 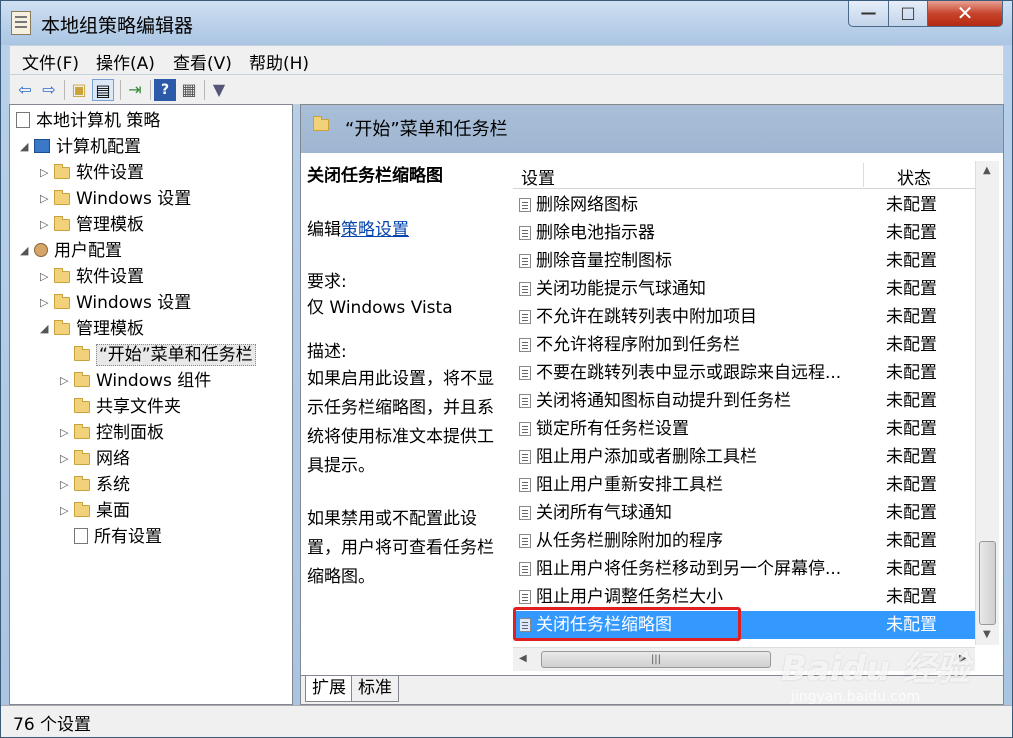 I want to click on title-bar: 本地组策略编辑器 — □ ✕, so click(x=506, y=23).